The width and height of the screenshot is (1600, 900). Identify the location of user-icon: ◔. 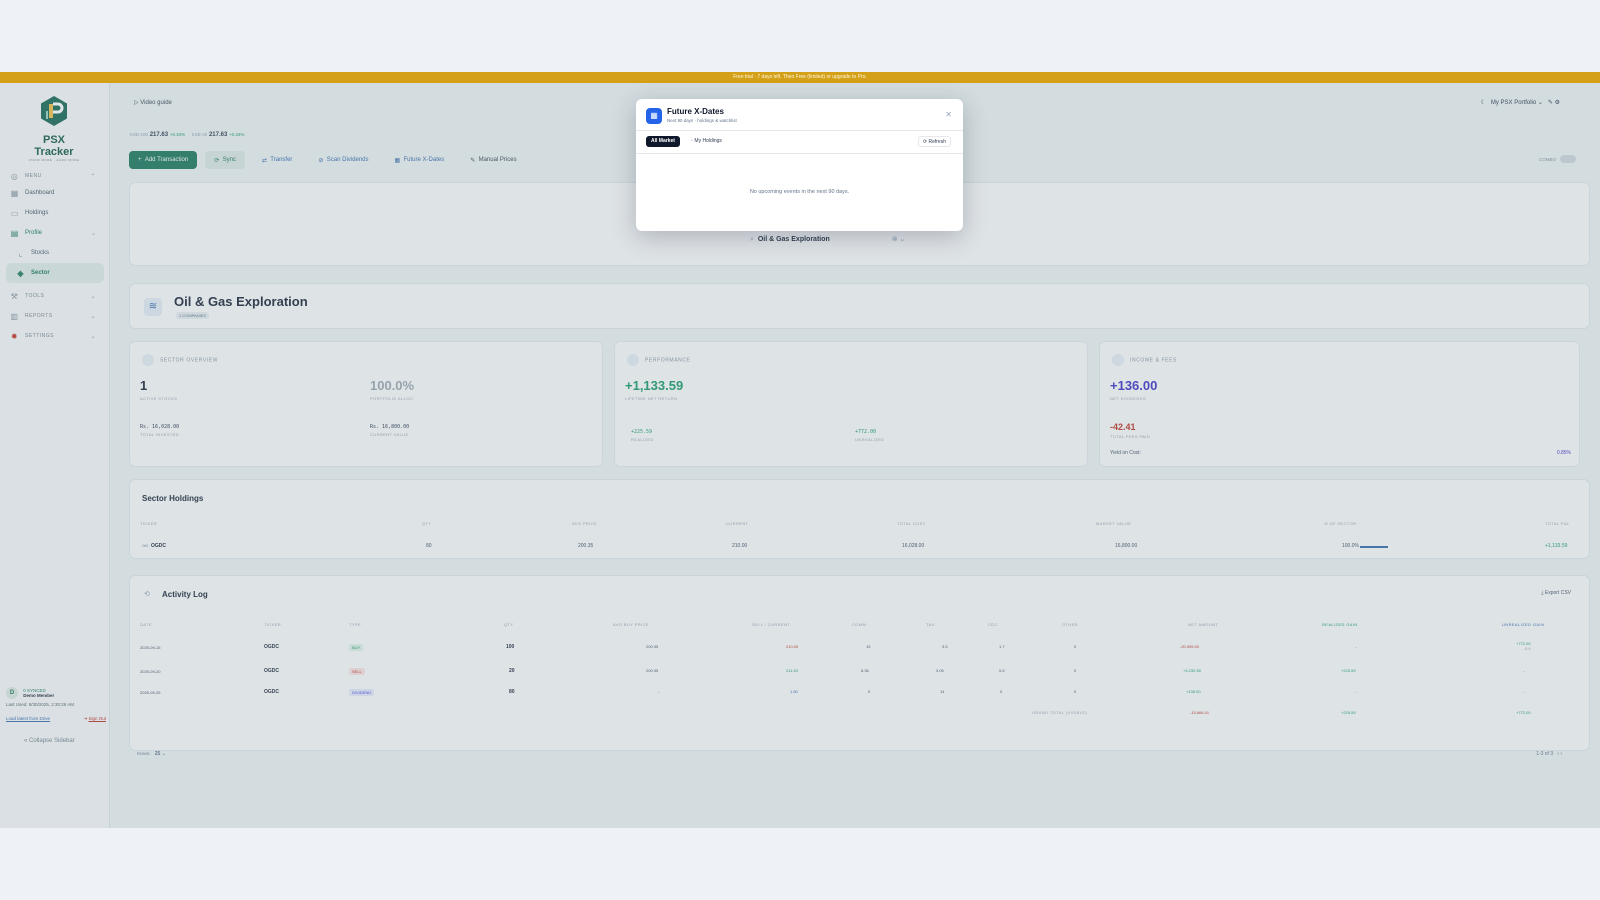
(692, 141).